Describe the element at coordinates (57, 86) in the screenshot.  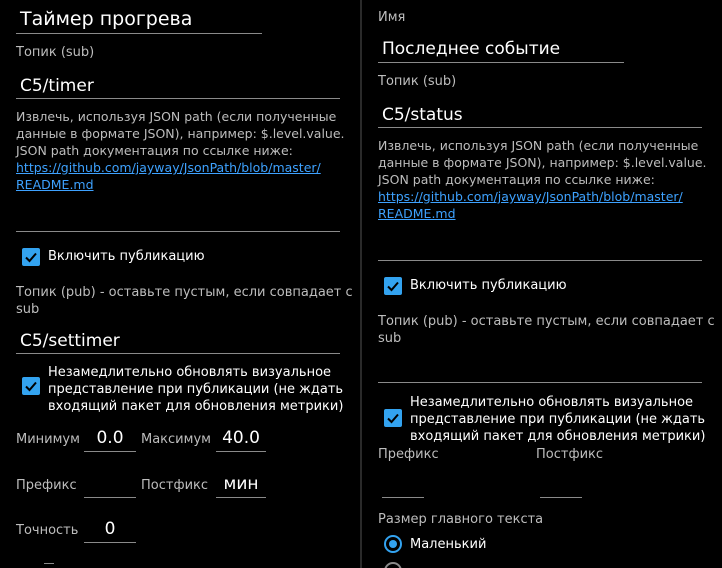
I see `topic-sub-input: C5/timer` at that location.